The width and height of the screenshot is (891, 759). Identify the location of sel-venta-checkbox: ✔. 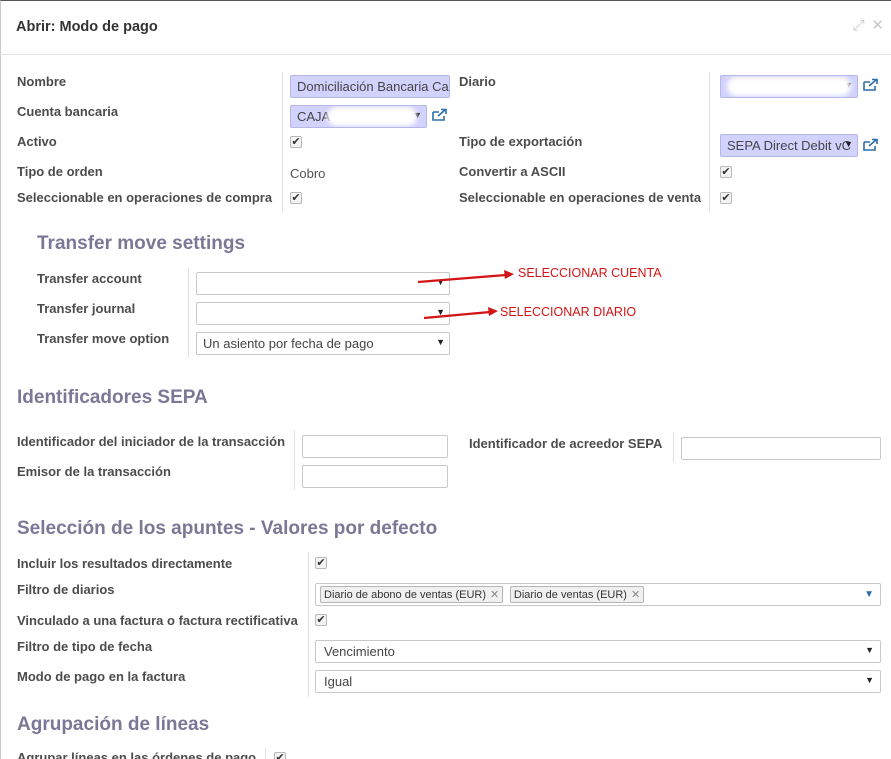
(726, 198).